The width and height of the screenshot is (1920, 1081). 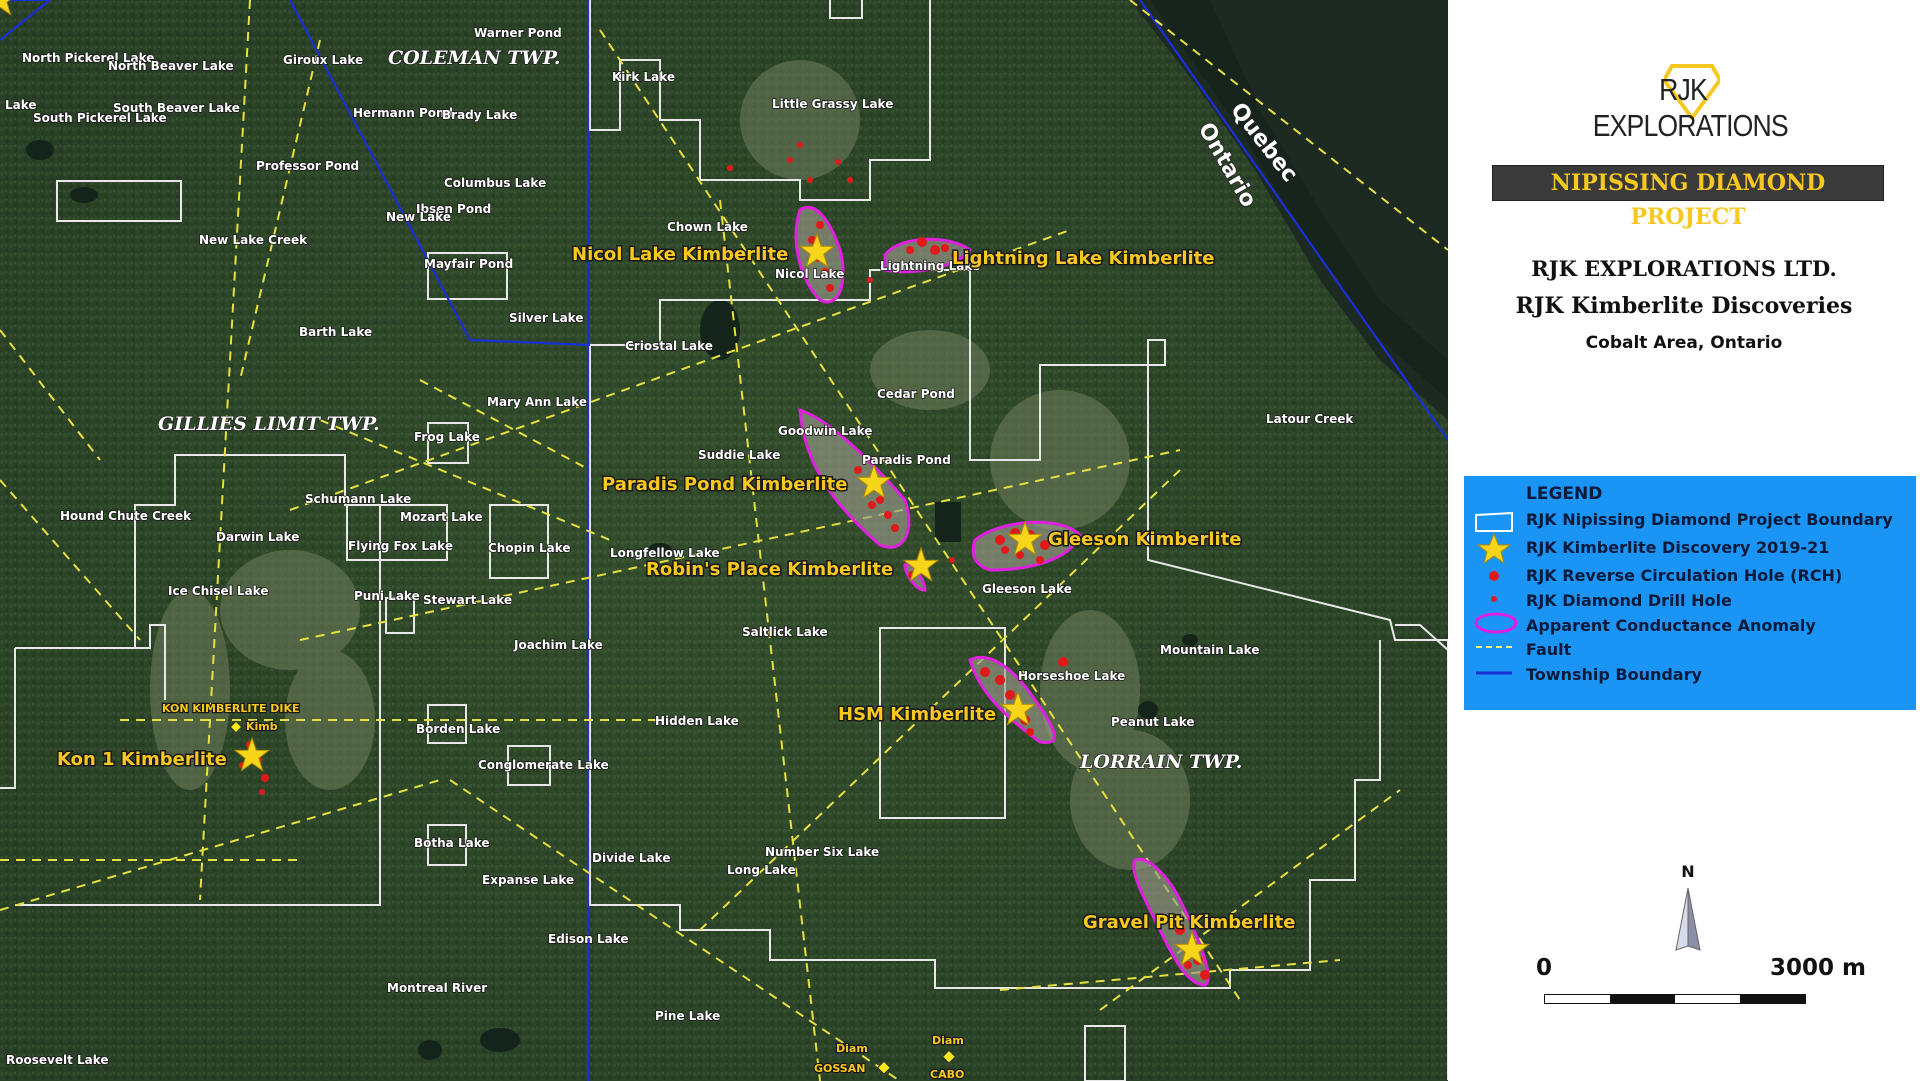 What do you see at coordinates (447, 437) in the screenshot?
I see `svg-text: Frog Lake` at bounding box center [447, 437].